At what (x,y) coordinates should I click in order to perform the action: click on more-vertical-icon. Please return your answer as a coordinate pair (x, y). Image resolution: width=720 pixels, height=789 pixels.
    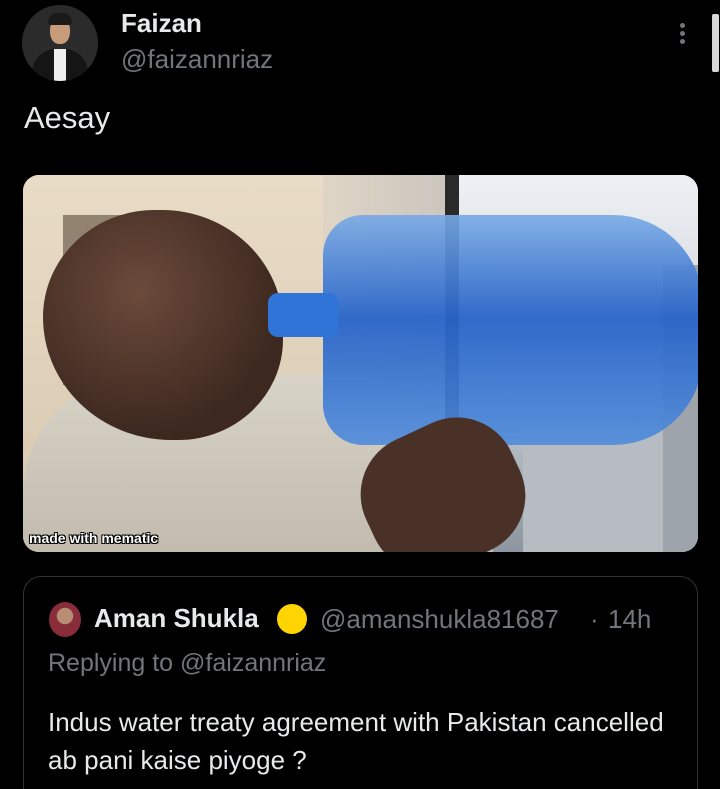
    Looking at the image, I should click on (682, 36).